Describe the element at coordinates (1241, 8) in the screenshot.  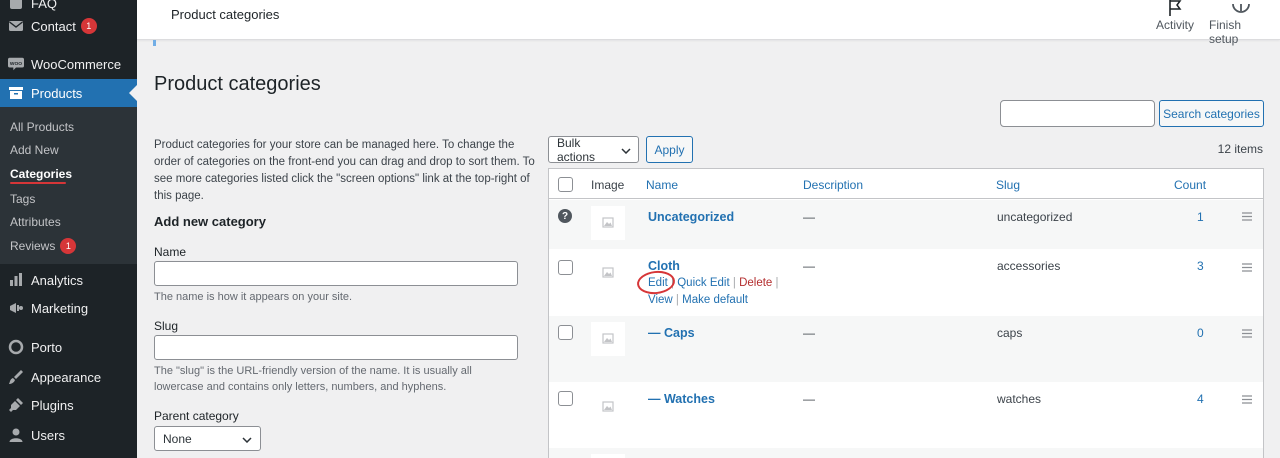
I see `progress-circle-icon` at that location.